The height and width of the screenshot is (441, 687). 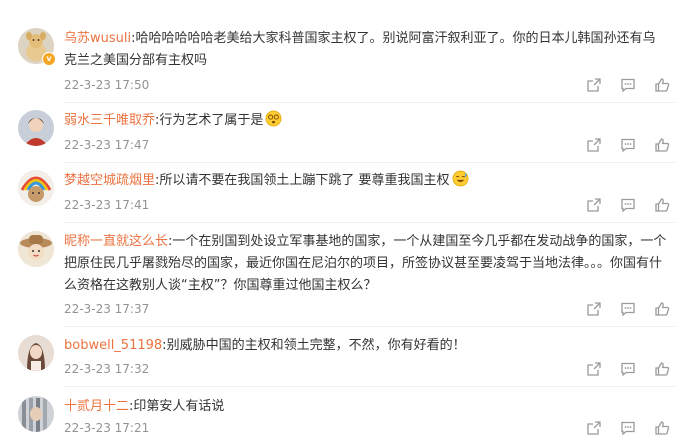 What do you see at coordinates (107, 85) in the screenshot?
I see `comment-time: 22-3-23 17:50` at bounding box center [107, 85].